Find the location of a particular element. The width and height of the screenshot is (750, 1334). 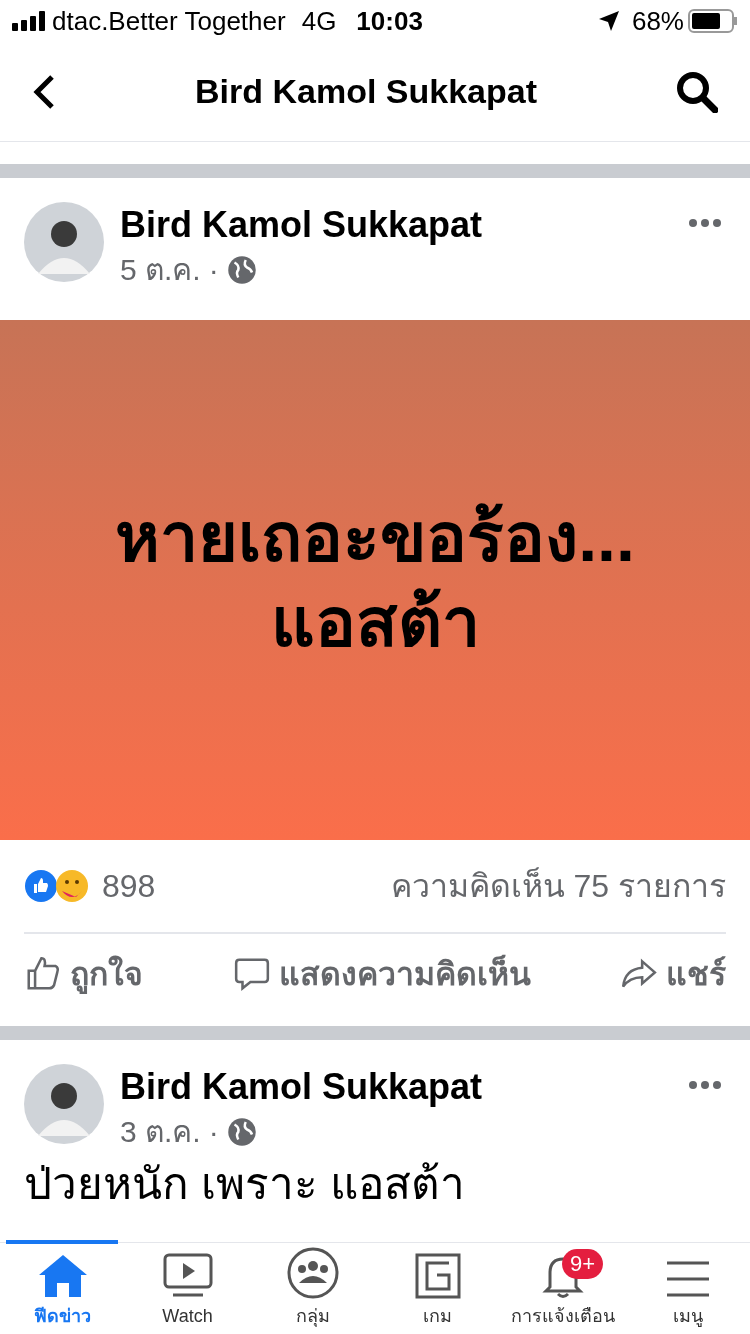

post-date: 5 ต.ค. is located at coordinates (160, 270).